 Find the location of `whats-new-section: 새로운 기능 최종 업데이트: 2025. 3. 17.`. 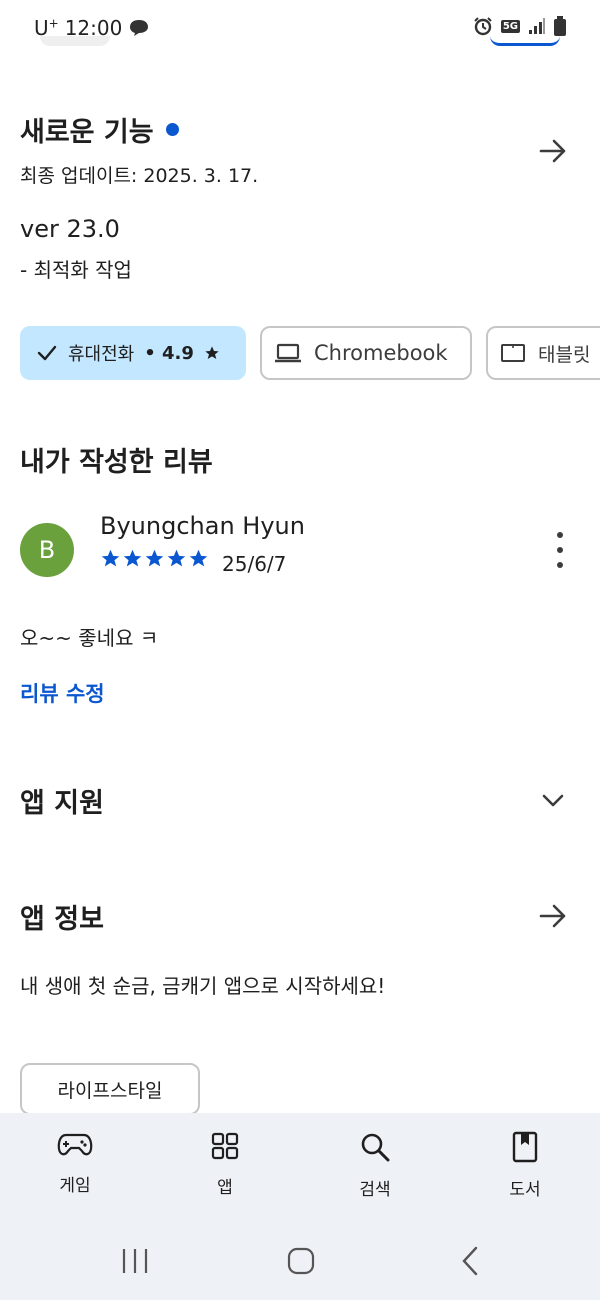

whats-new-section: 새로운 기능 최종 업데이트: 2025. 3. 17. is located at coordinates (300, 149).